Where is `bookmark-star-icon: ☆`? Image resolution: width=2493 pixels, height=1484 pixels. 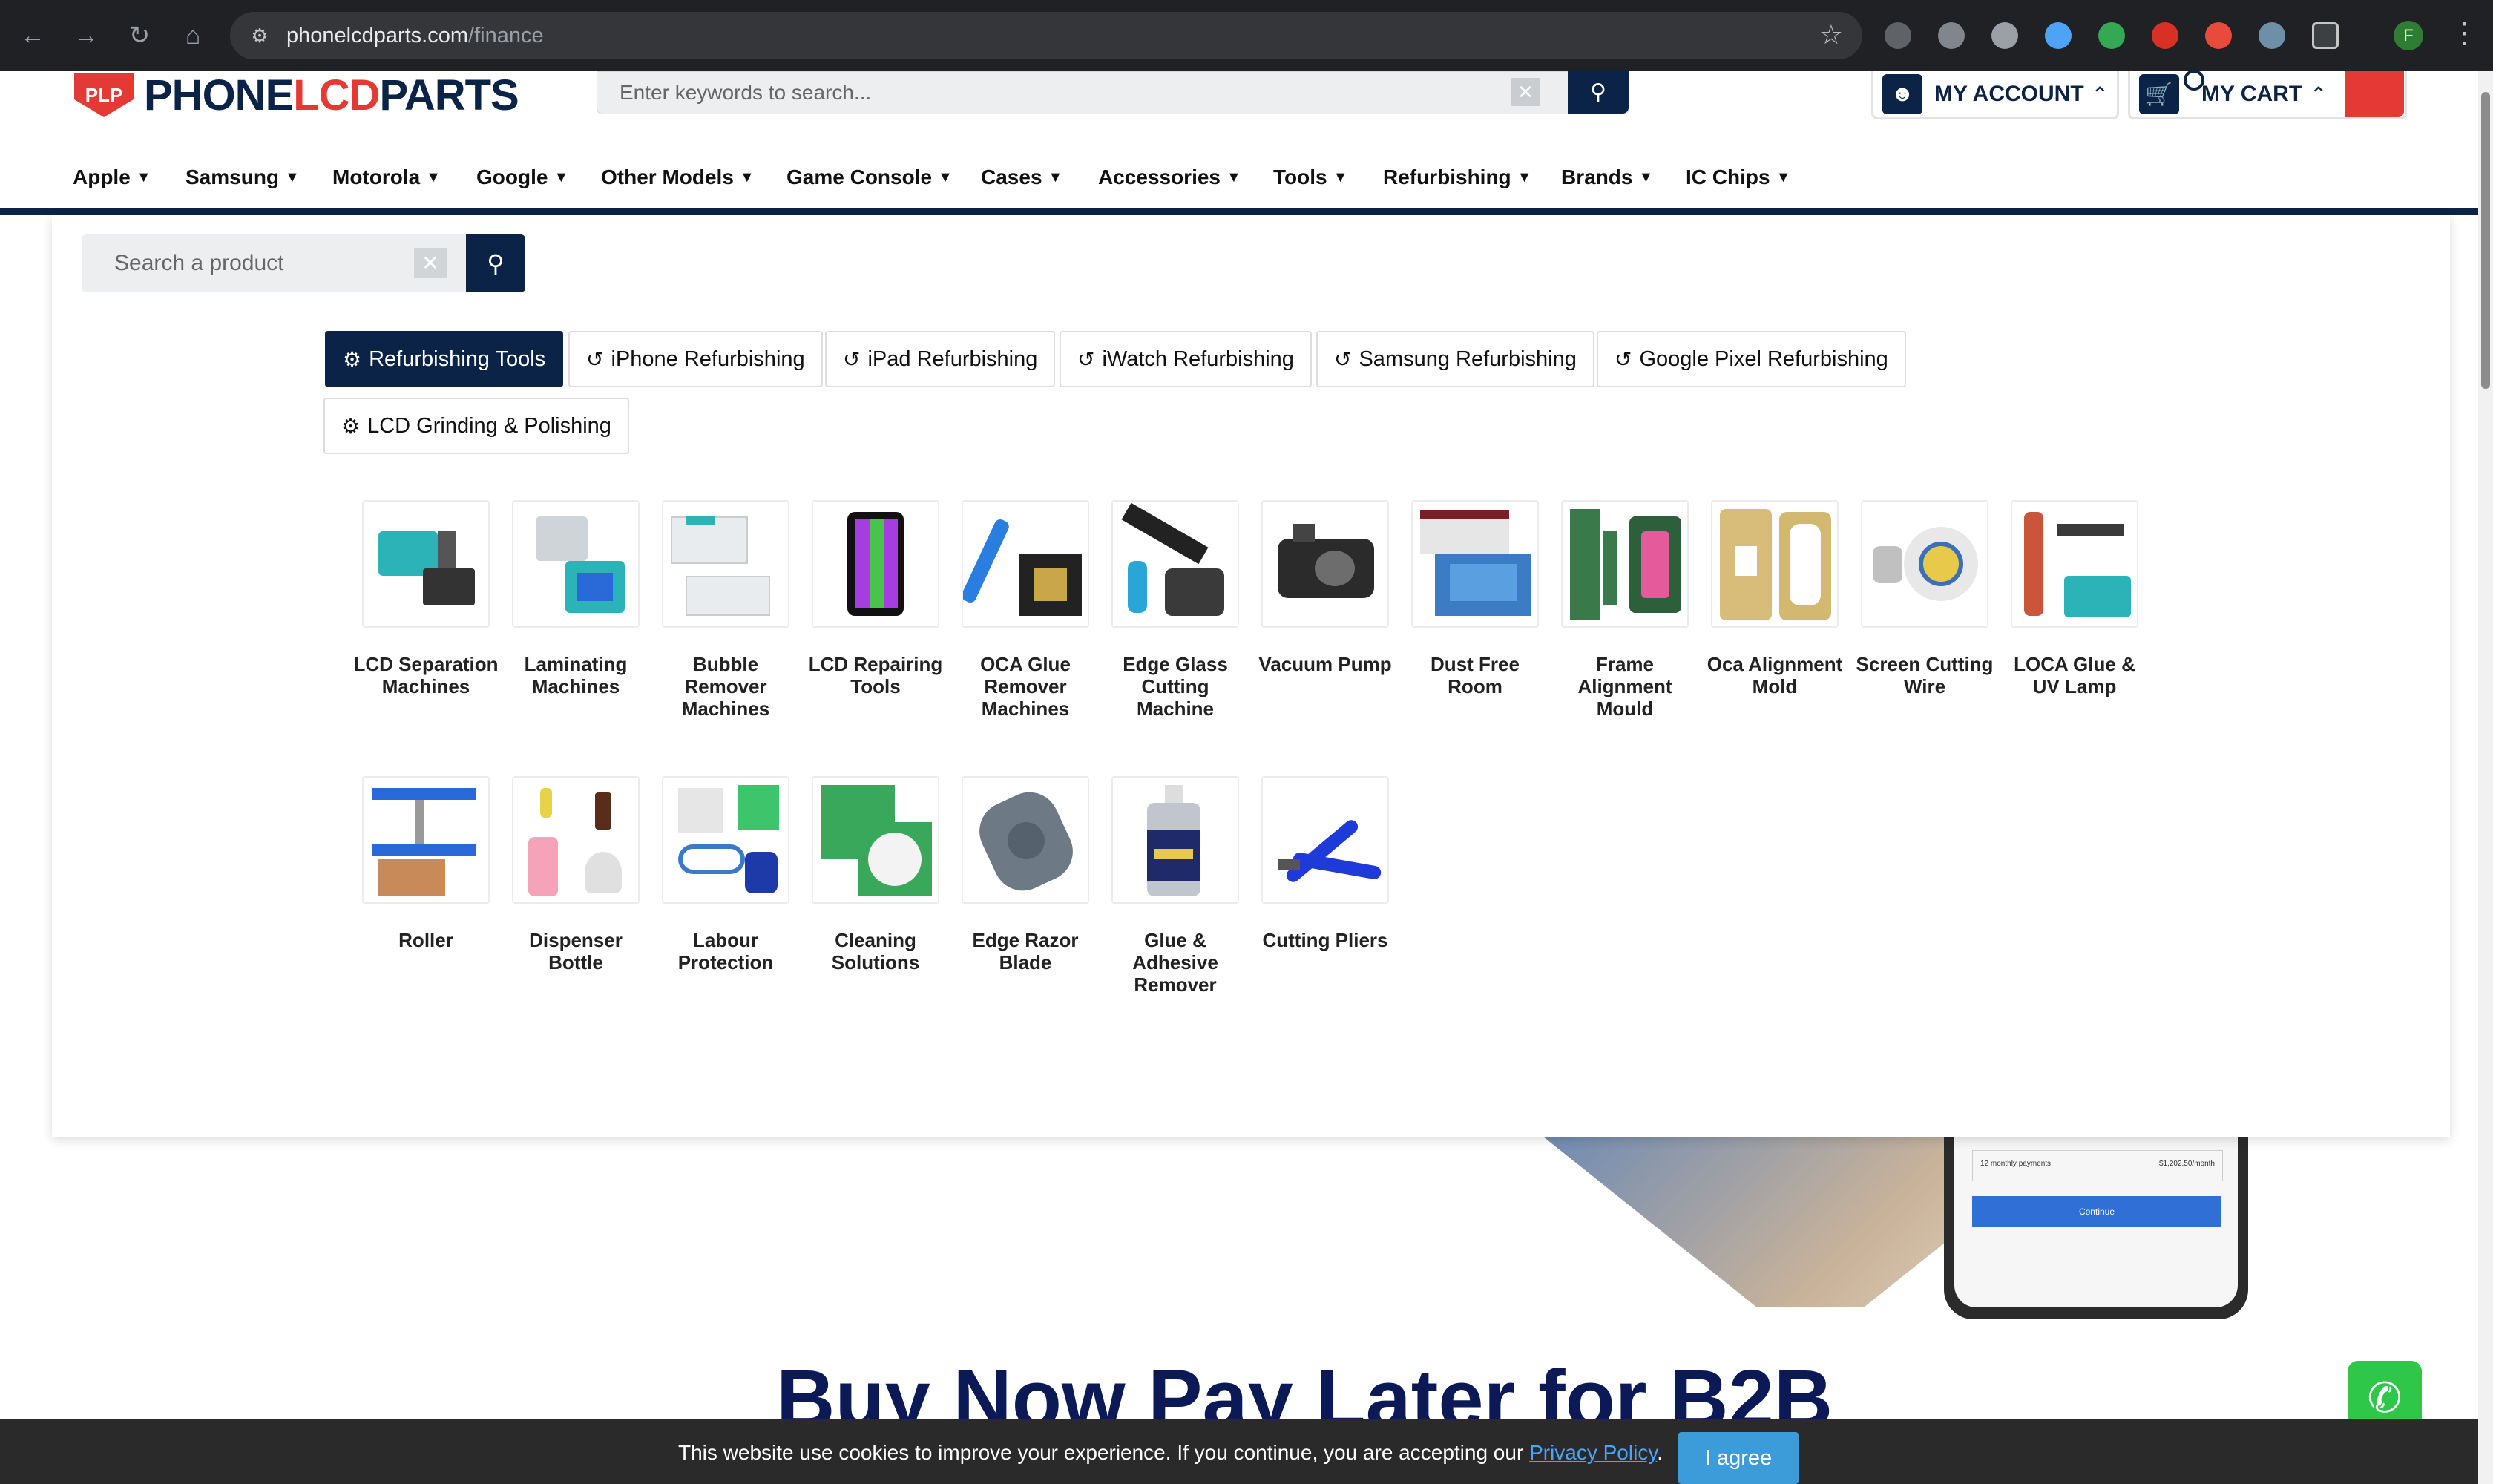 bookmark-star-icon: ☆ is located at coordinates (1831, 34).